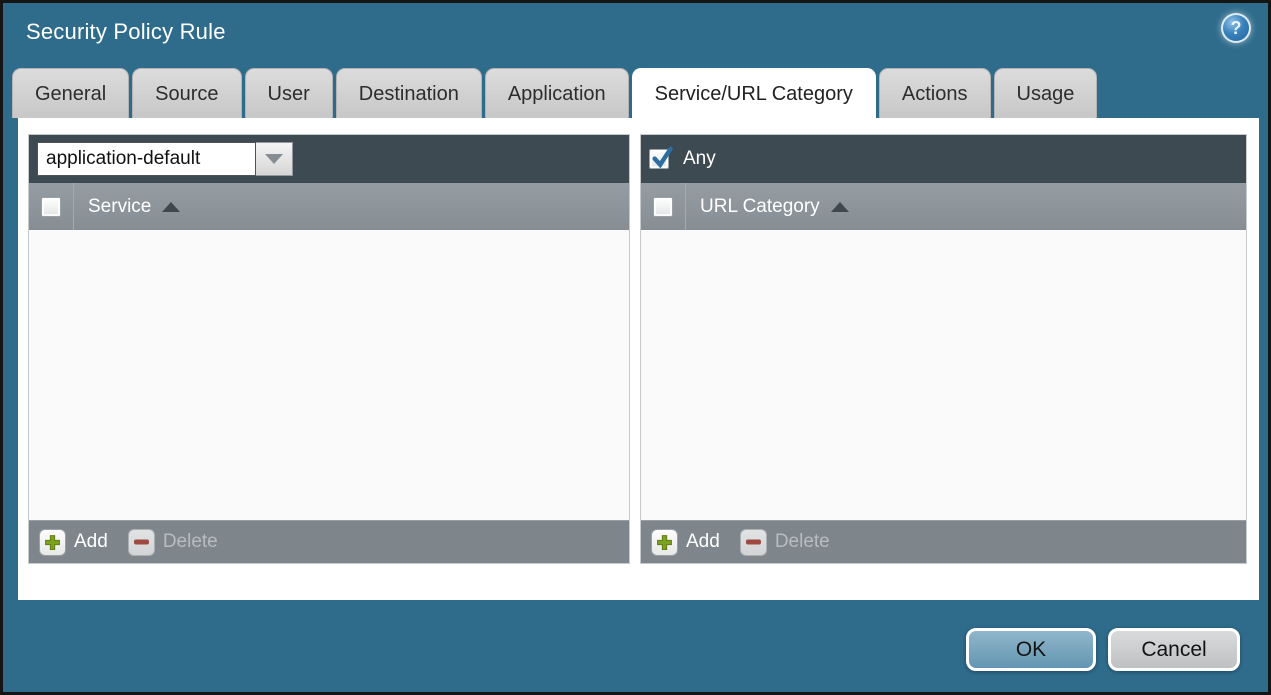 The width and height of the screenshot is (1271, 695). Describe the element at coordinates (1045, 93) in the screenshot. I see `tab-usage: Usage` at that location.